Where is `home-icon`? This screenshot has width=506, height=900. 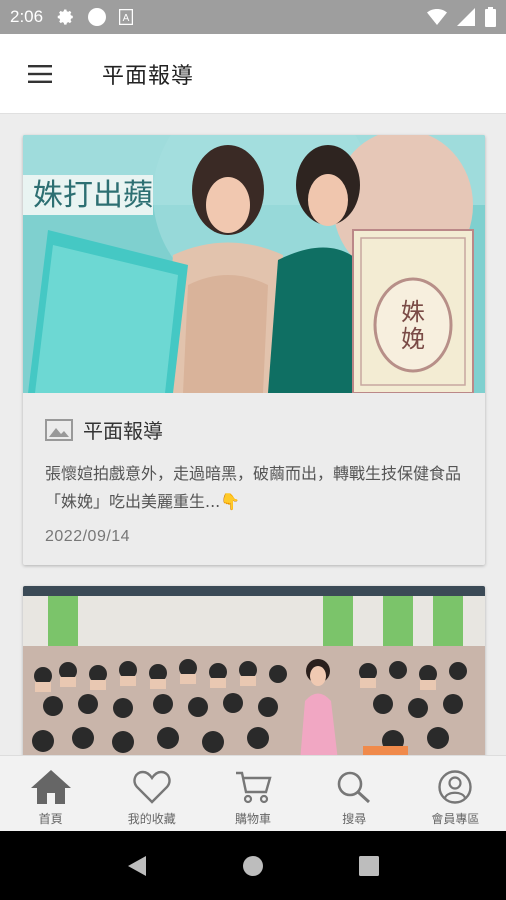
home-icon is located at coordinates (50, 787).